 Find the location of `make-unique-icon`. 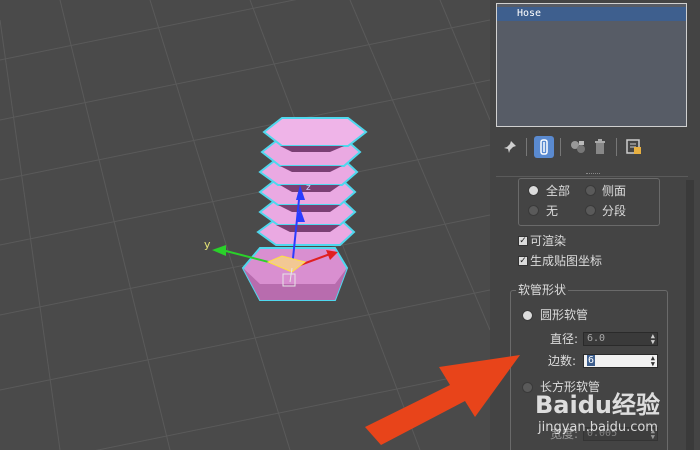

make-unique-icon is located at coordinates (578, 147).